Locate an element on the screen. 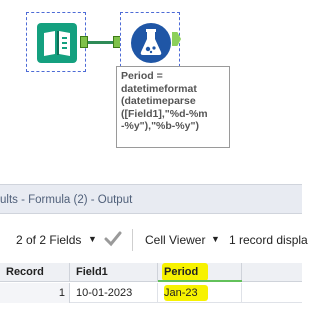  column-header-field1: Field1 is located at coordinates (114, 272).